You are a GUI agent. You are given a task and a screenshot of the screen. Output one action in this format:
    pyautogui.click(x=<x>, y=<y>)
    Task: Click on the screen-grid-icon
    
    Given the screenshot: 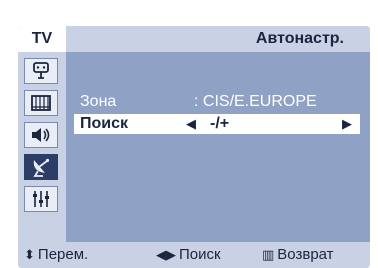 What is the action you would take?
    pyautogui.click(x=41, y=103)
    